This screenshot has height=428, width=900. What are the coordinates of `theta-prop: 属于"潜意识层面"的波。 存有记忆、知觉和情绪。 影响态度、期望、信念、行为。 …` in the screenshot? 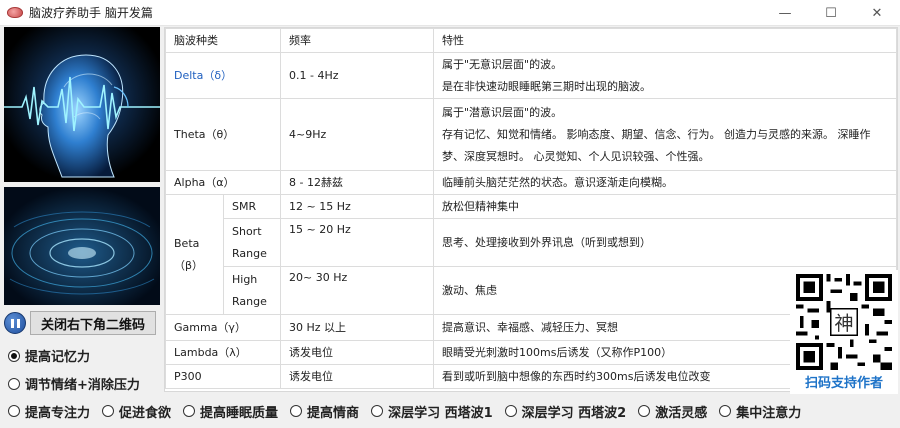 It's located at (665, 134).